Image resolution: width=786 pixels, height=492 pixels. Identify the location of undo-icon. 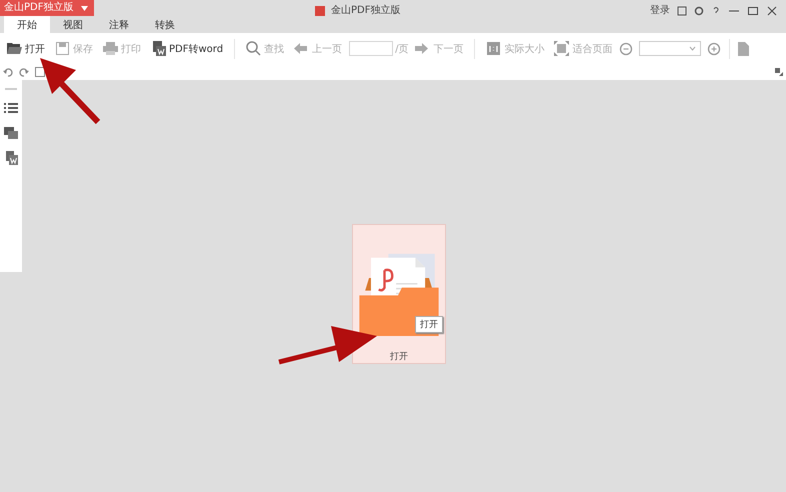
(8, 71).